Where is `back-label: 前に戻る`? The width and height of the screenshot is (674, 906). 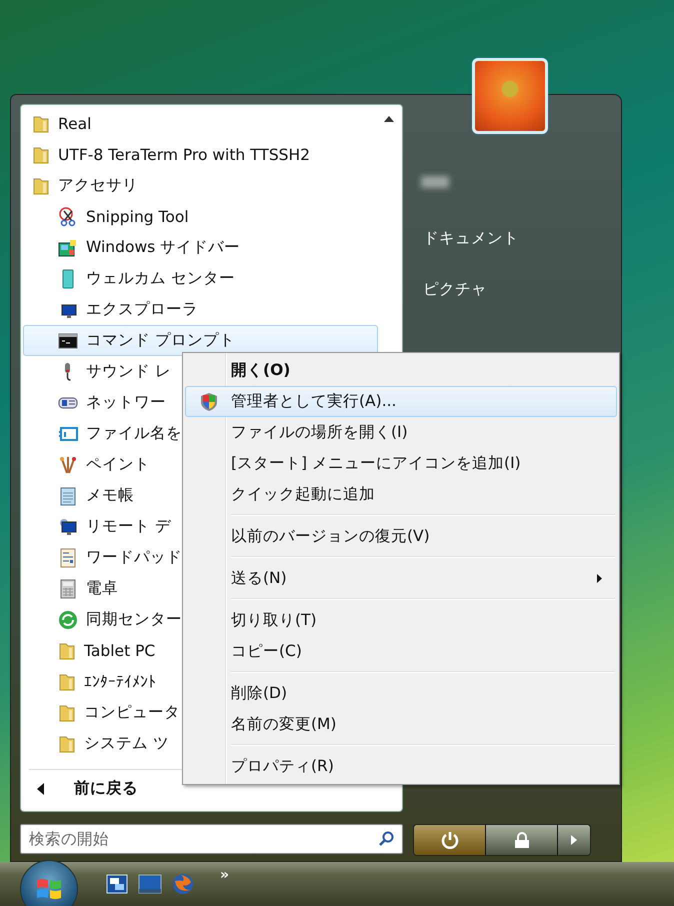 back-label: 前に戻る is located at coordinates (106, 788).